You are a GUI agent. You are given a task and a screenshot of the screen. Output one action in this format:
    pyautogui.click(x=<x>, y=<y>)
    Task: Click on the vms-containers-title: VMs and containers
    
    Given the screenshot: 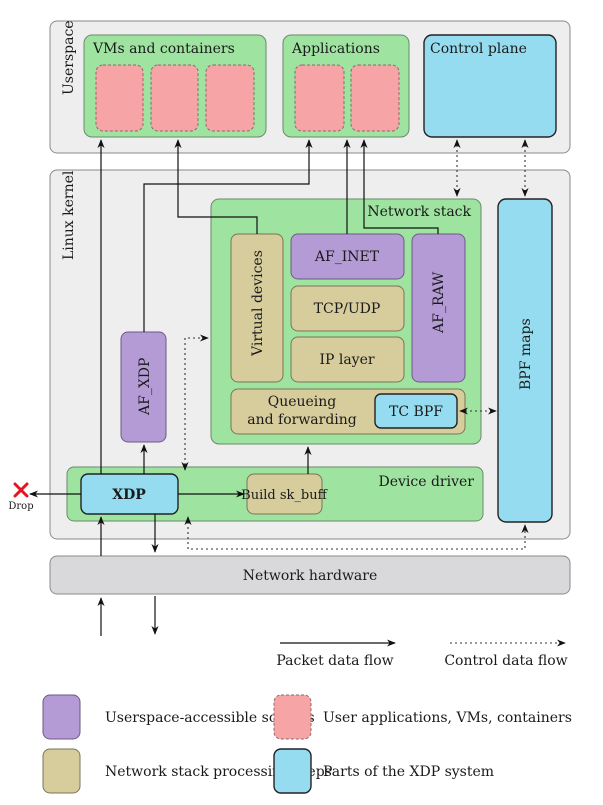 What is the action you would take?
    pyautogui.click(x=163, y=49)
    